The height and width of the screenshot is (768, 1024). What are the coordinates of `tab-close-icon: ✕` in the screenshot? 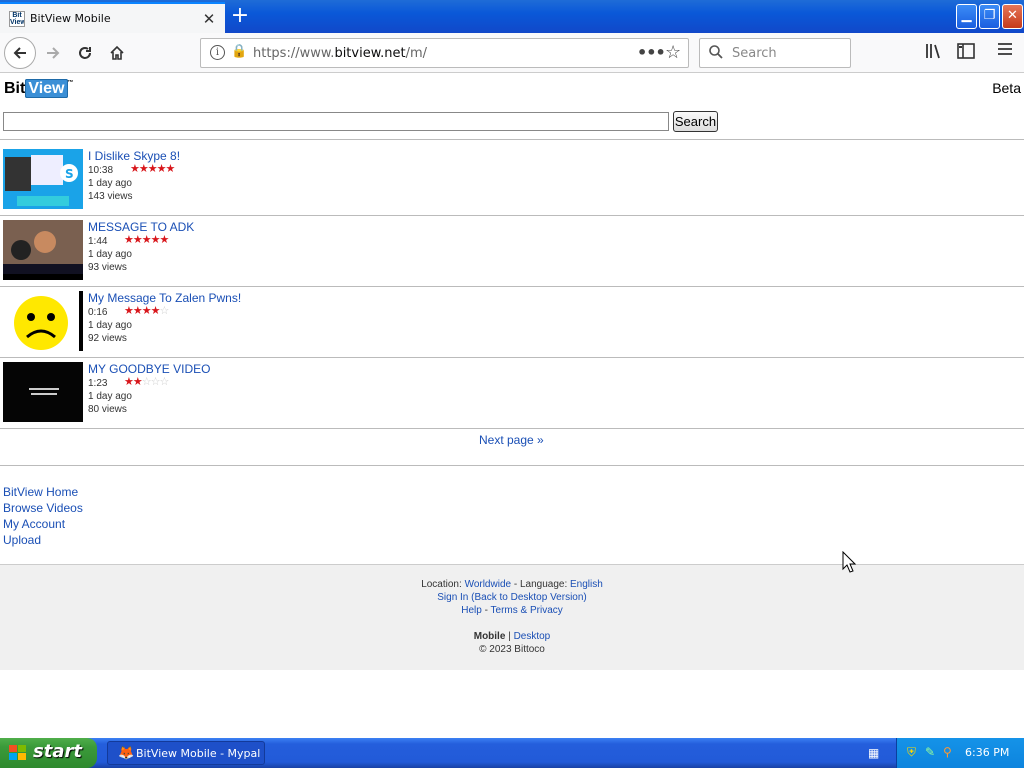 It's located at (209, 19).